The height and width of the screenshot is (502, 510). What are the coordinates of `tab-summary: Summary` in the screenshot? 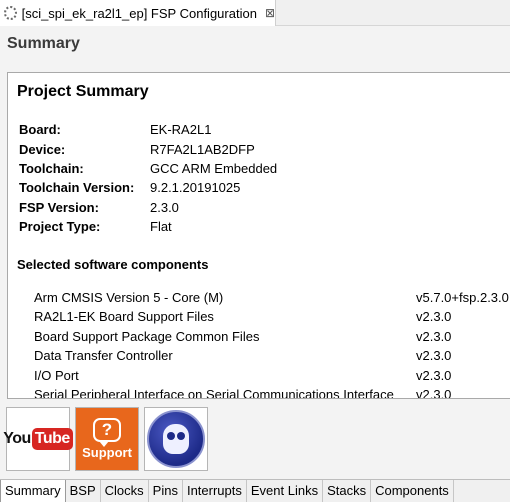 It's located at (33, 491).